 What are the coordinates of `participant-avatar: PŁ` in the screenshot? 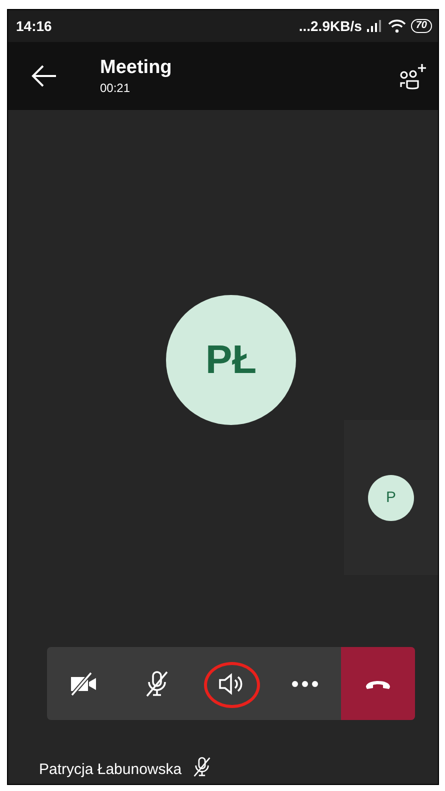 It's located at (231, 360).